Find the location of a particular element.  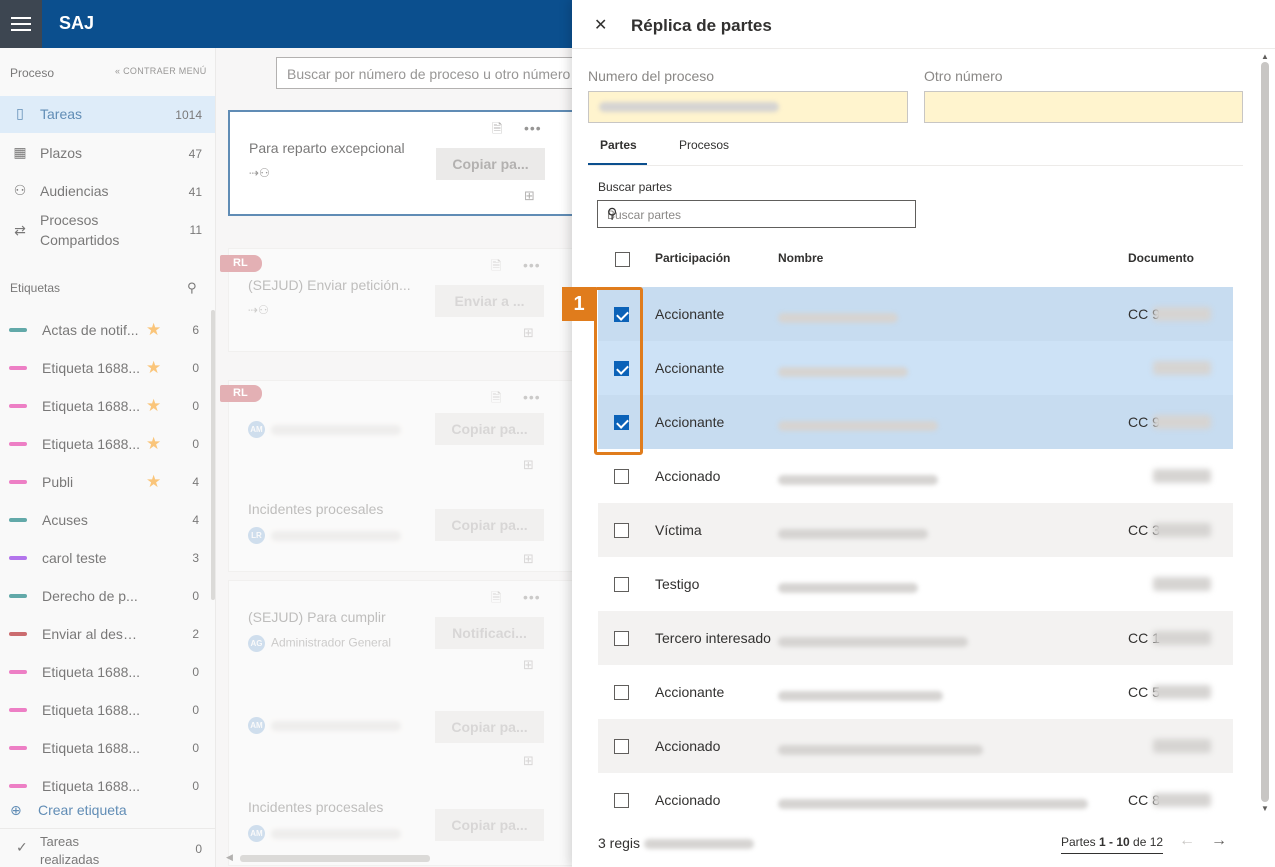

panel-tabs: Partes Procesos is located at coordinates (915, 147).